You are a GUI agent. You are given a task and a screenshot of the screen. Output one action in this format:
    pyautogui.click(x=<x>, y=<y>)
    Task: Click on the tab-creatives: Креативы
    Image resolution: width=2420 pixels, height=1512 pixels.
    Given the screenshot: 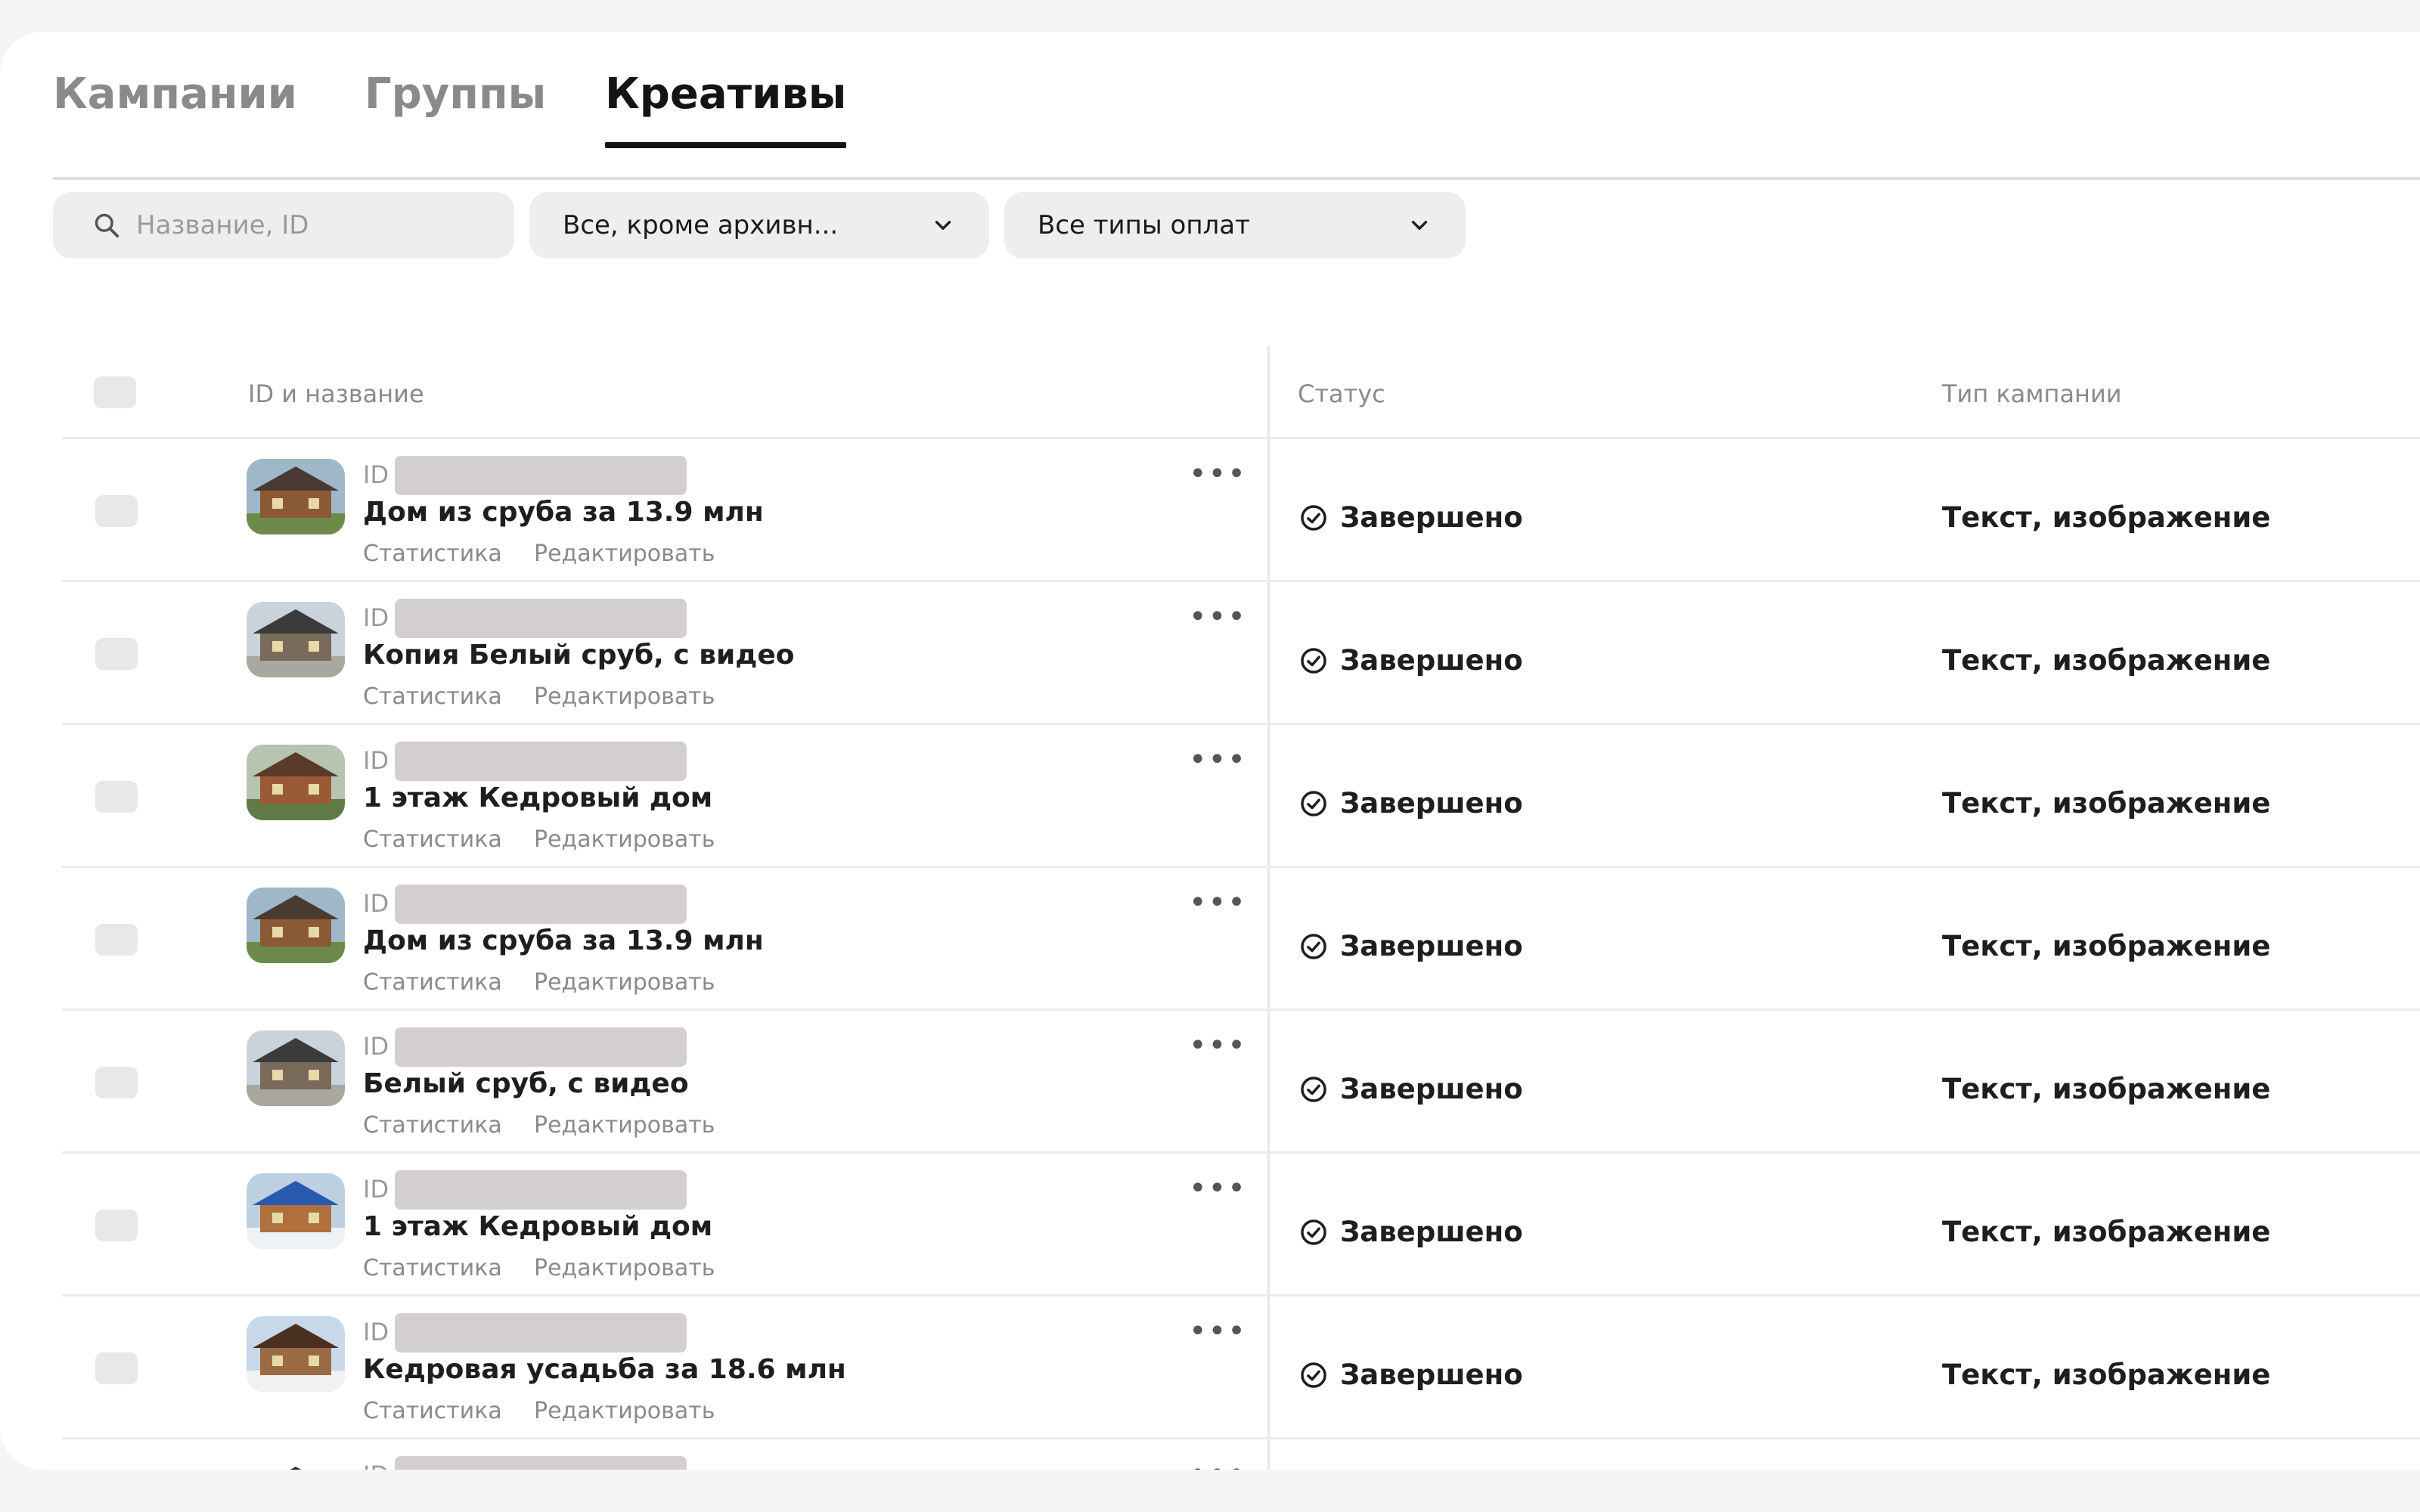 What is the action you would take?
    pyautogui.click(x=726, y=109)
    